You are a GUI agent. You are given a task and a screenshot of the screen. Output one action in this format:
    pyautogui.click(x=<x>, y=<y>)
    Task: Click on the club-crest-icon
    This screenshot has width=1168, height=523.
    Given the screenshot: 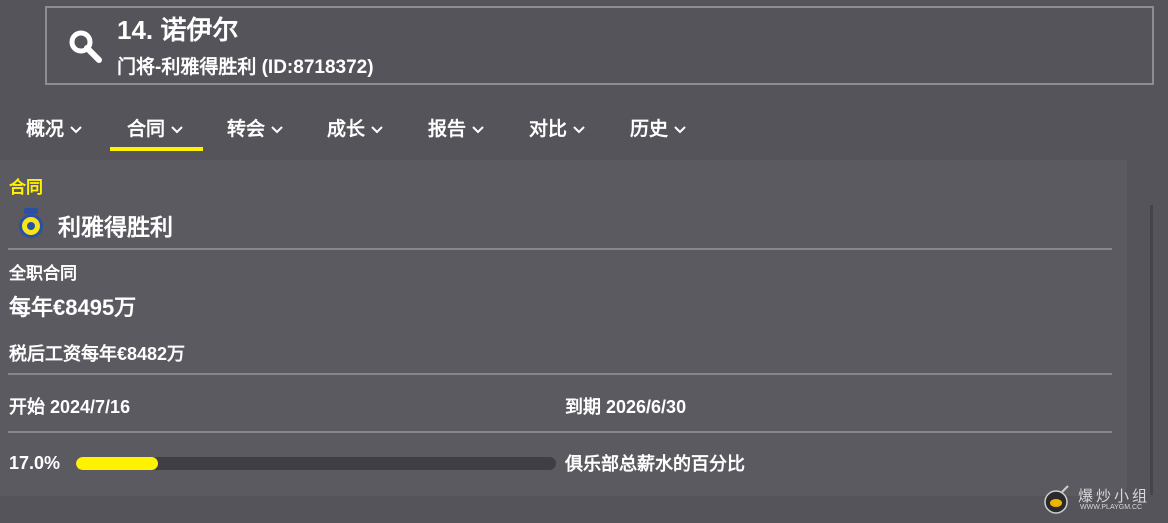 What is the action you would take?
    pyautogui.click(x=31, y=223)
    